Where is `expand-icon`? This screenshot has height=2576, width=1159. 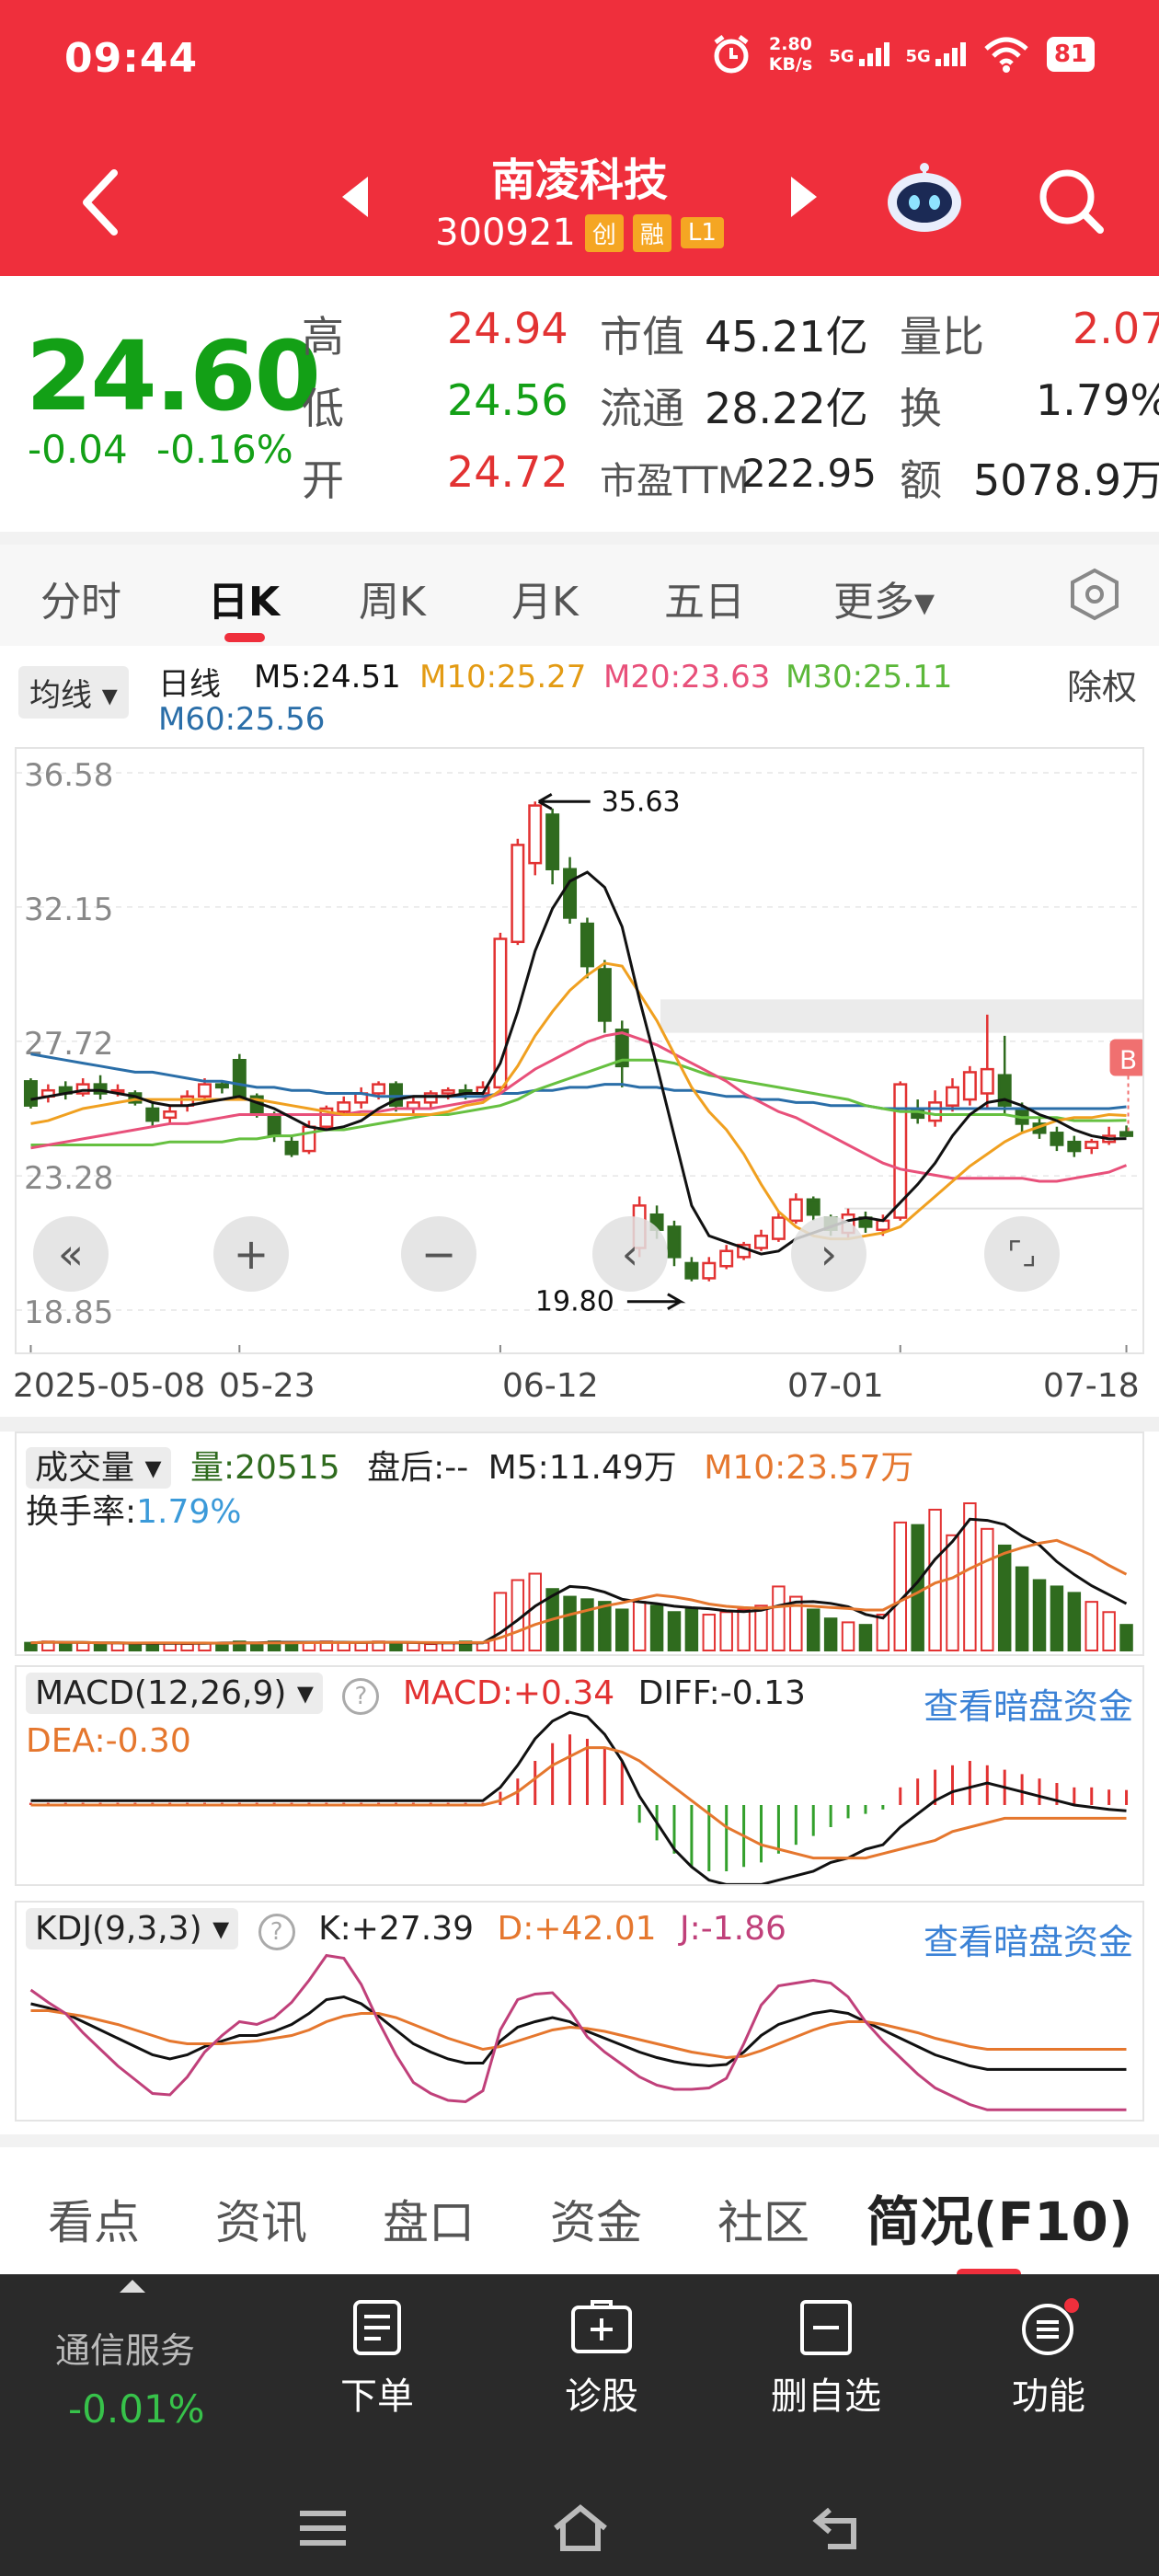
expand-icon is located at coordinates (132, 2286).